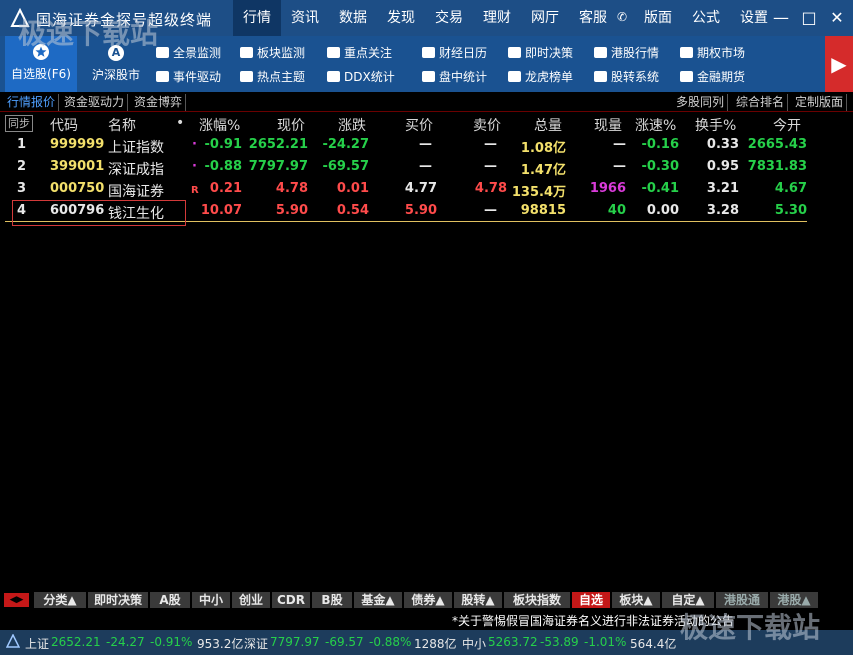 The image size is (853, 655). Describe the element at coordinates (839, 64) in the screenshot. I see `toolbar-expand-button: ▶` at that location.